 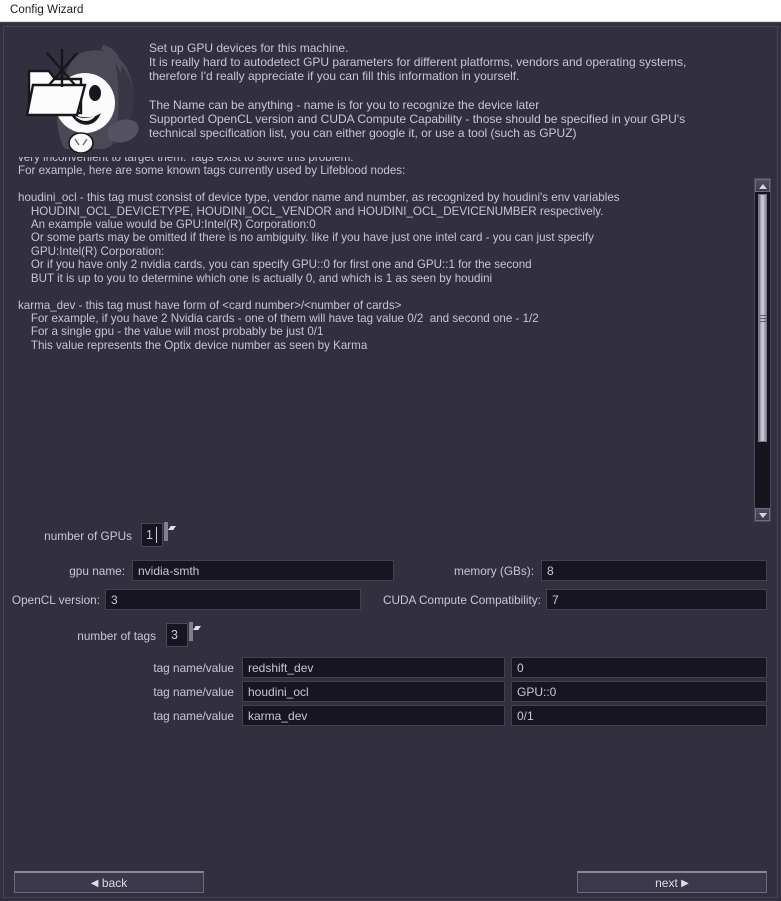 What do you see at coordinates (83, 94) in the screenshot?
I see `mascot-illustration-icon` at bounding box center [83, 94].